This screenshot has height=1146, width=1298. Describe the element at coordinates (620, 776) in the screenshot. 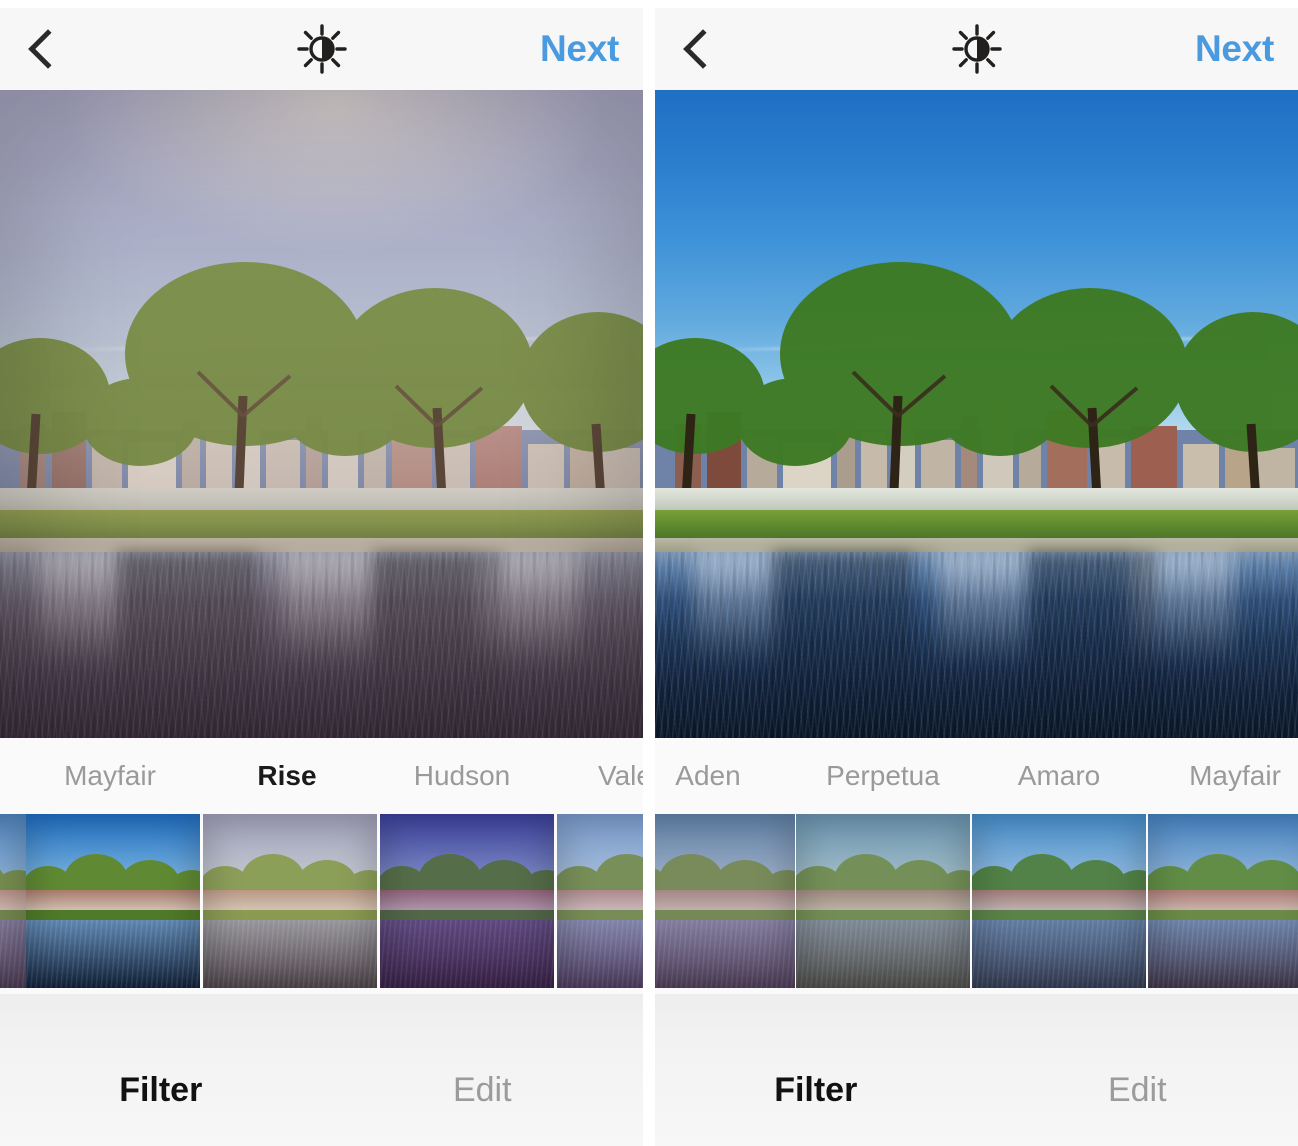

I see `filter-name-3: Vale` at that location.